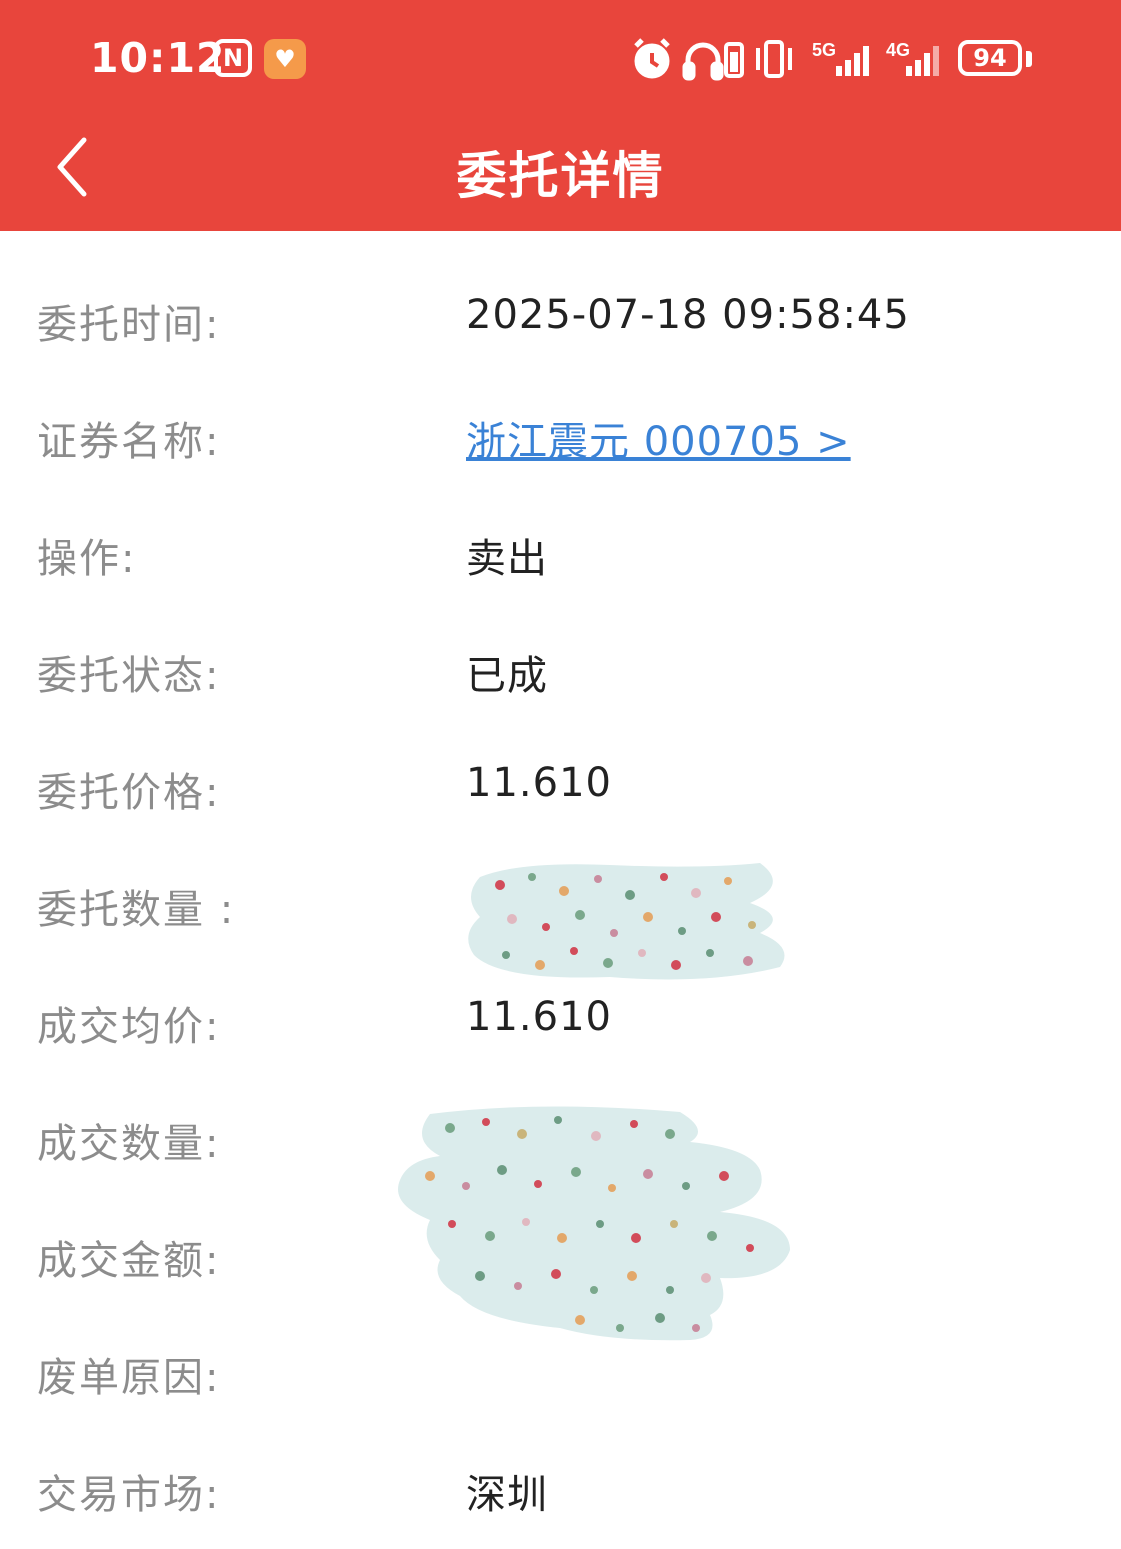 The width and height of the screenshot is (1121, 1549). What do you see at coordinates (507, 559) in the screenshot?
I see `operation-value: 卖出` at bounding box center [507, 559].